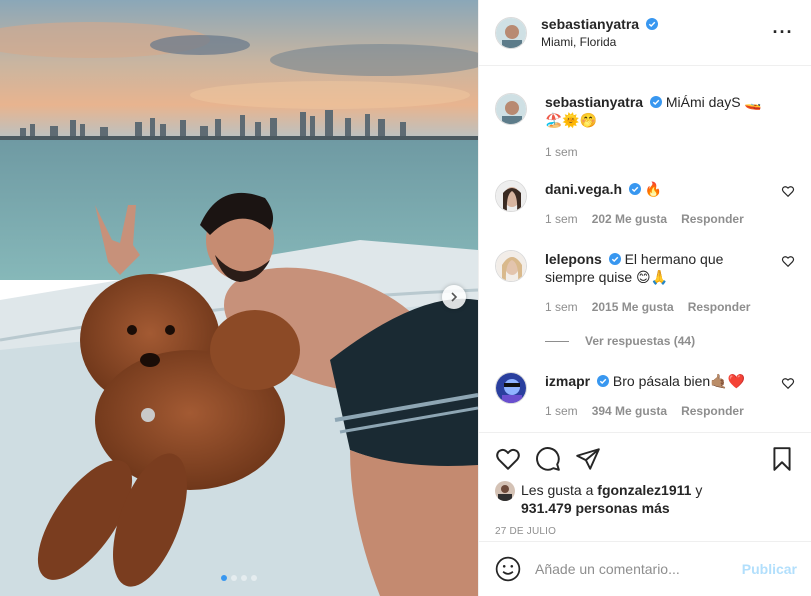  I want to click on caption: sebastianyatra MiÁmi dayS 🚤🏖️🌞🤭 1 sem, so click(645, 127).